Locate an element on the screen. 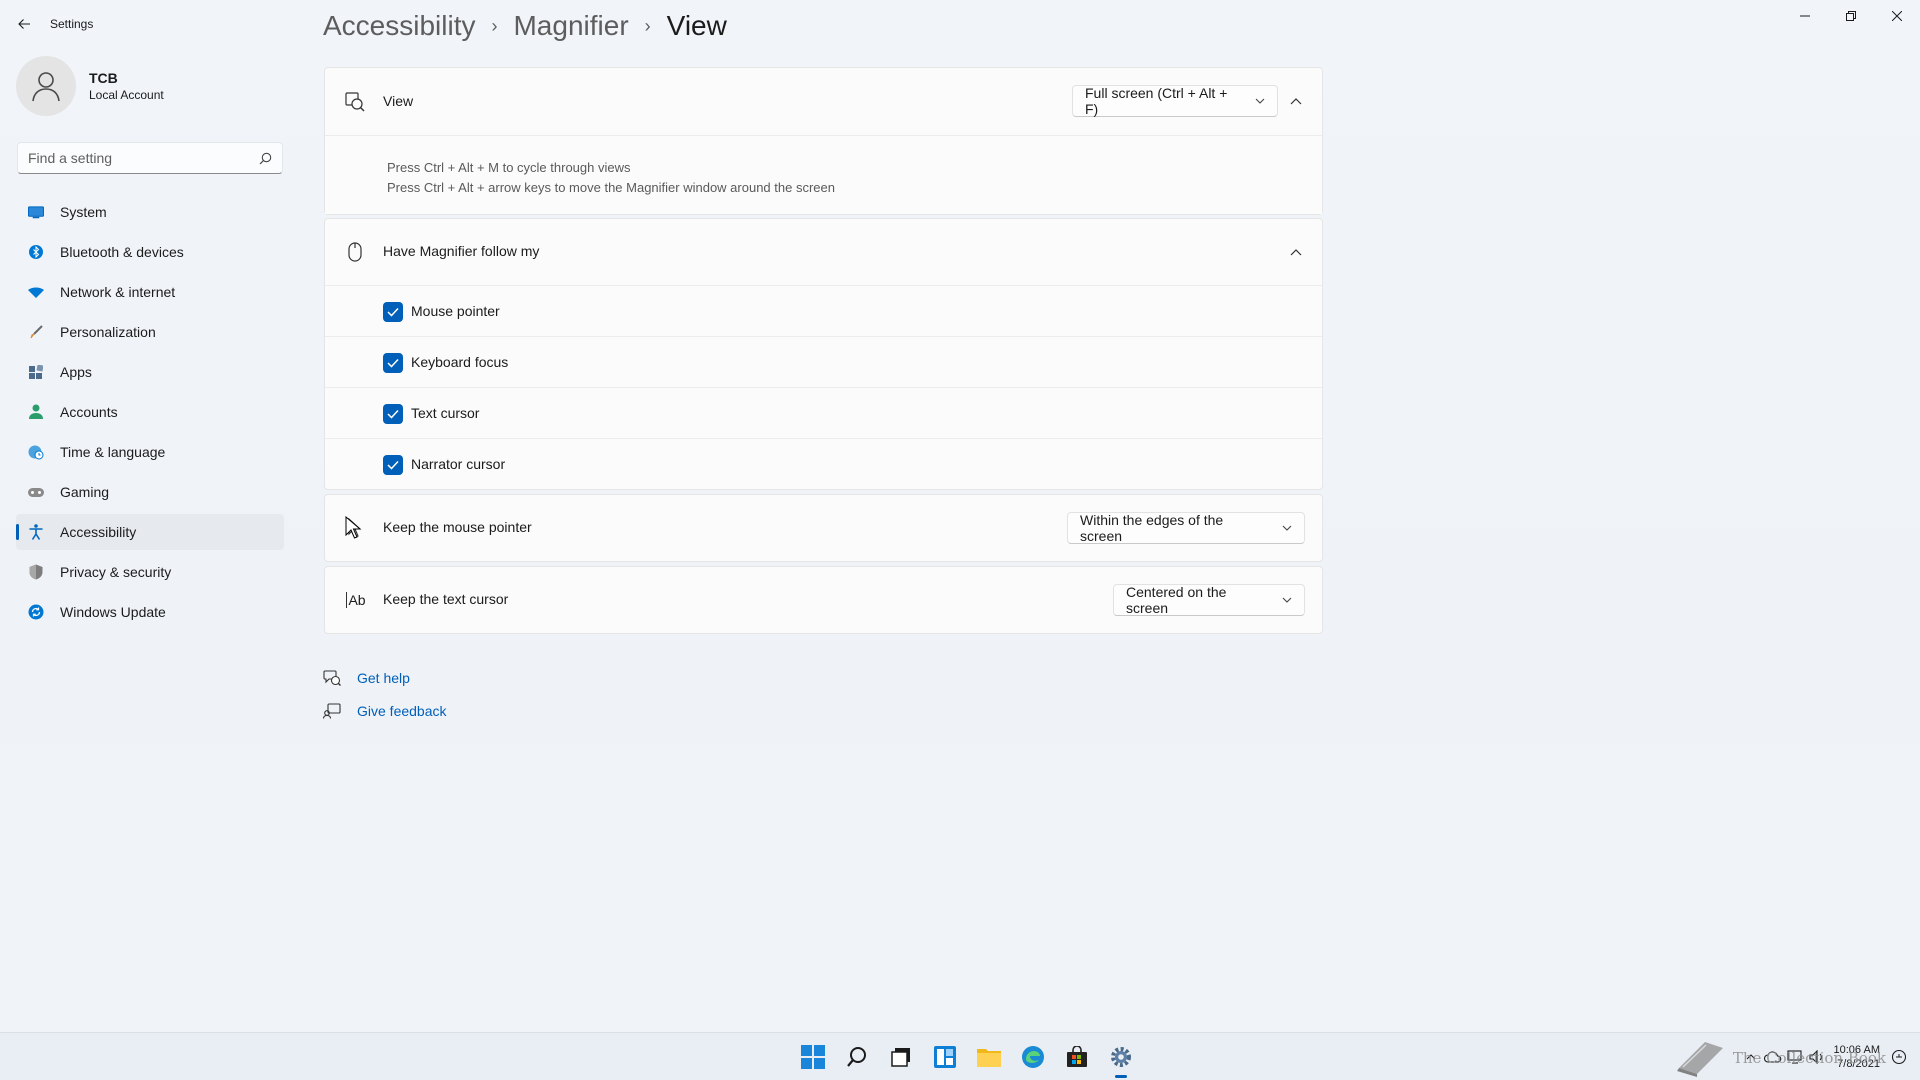  search-box is located at coordinates (150, 158).